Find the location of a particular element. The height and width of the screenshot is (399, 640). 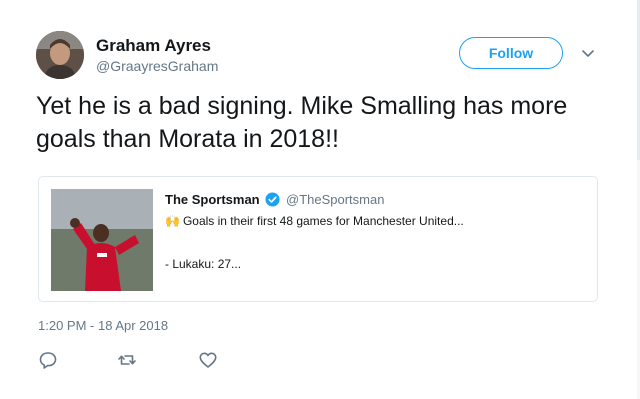

author-name: Graham Ayres is located at coordinates (153, 46).